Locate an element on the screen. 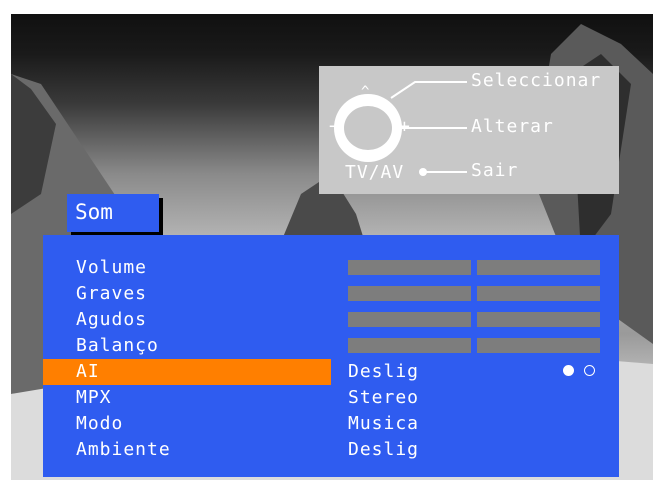  plus-icon: + is located at coordinates (405, 126).